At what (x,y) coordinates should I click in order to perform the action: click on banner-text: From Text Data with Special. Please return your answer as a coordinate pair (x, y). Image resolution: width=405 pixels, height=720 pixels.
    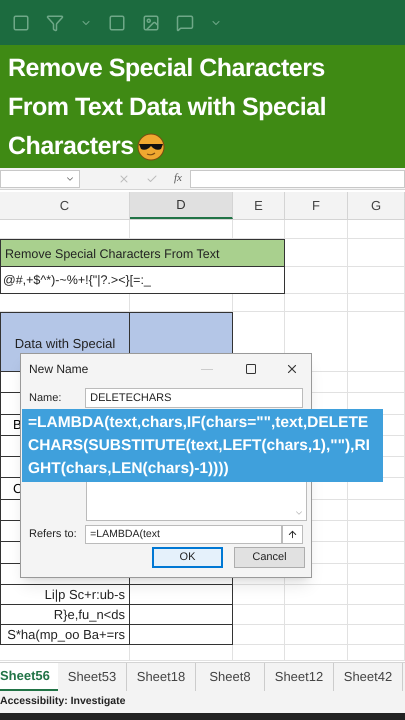
    Looking at the image, I should click on (167, 107).